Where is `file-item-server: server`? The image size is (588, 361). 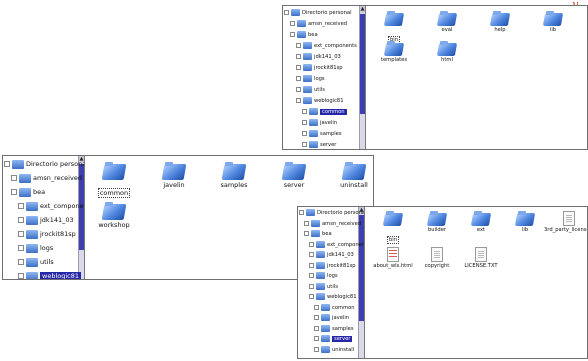
file-item-server: server is located at coordinates (294, 175).